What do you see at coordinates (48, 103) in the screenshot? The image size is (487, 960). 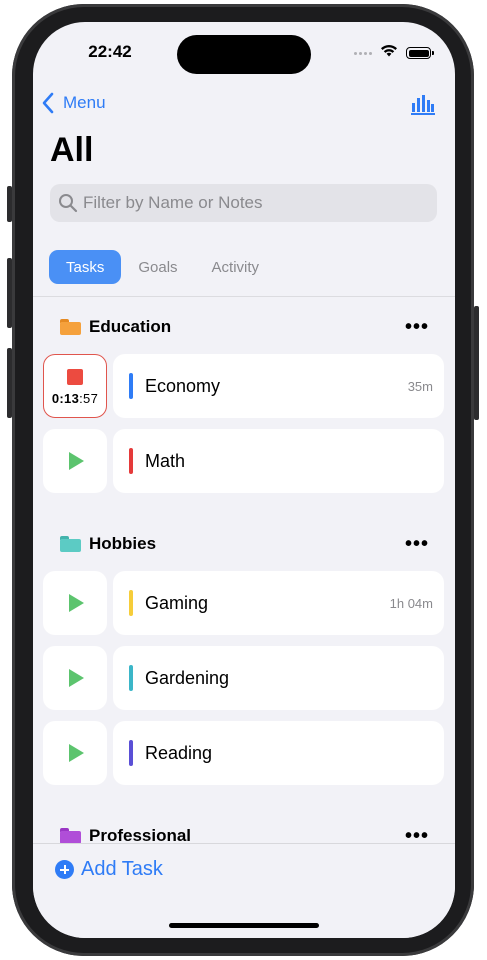 I see `chevron-left-icon` at bounding box center [48, 103].